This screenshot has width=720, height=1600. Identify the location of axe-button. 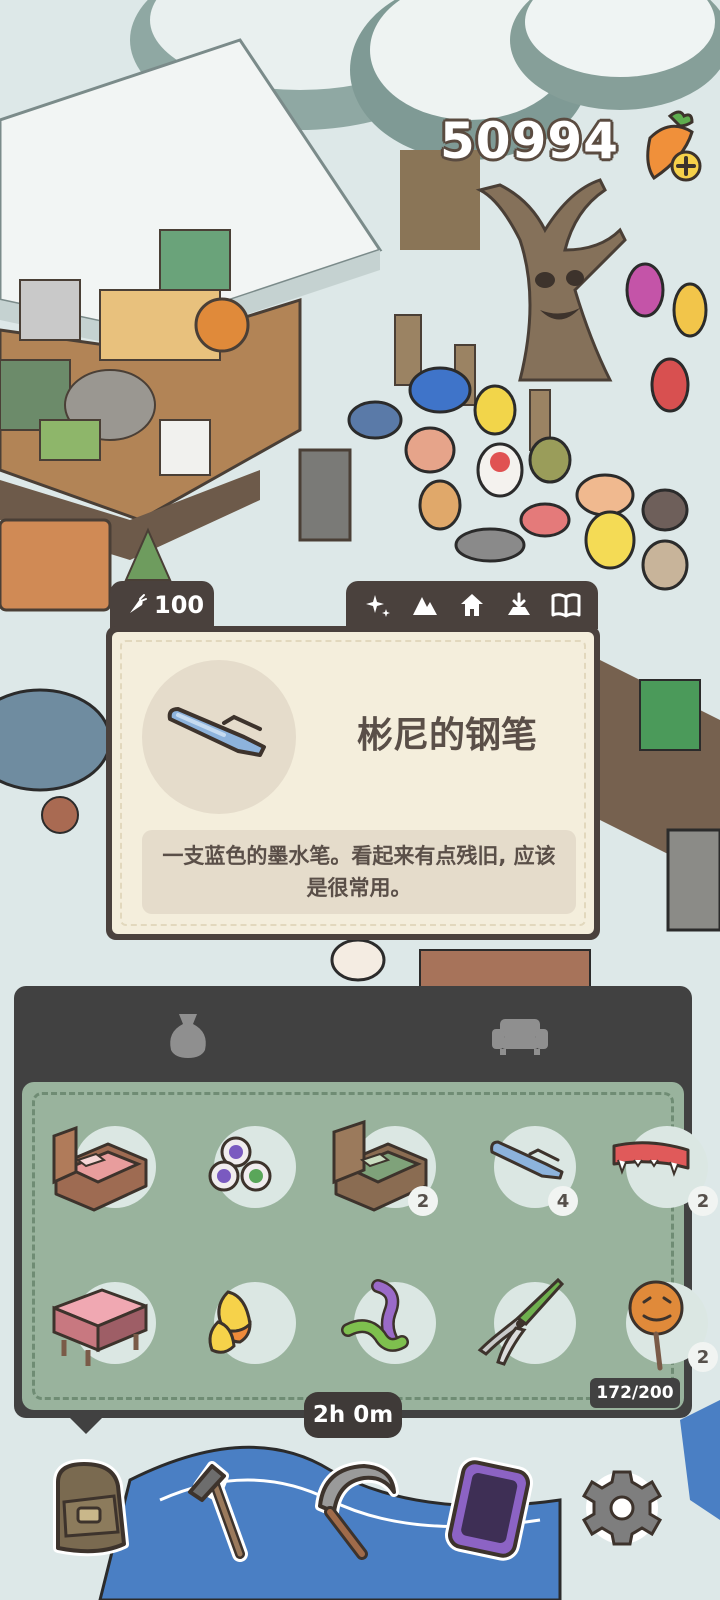
(218, 1507).